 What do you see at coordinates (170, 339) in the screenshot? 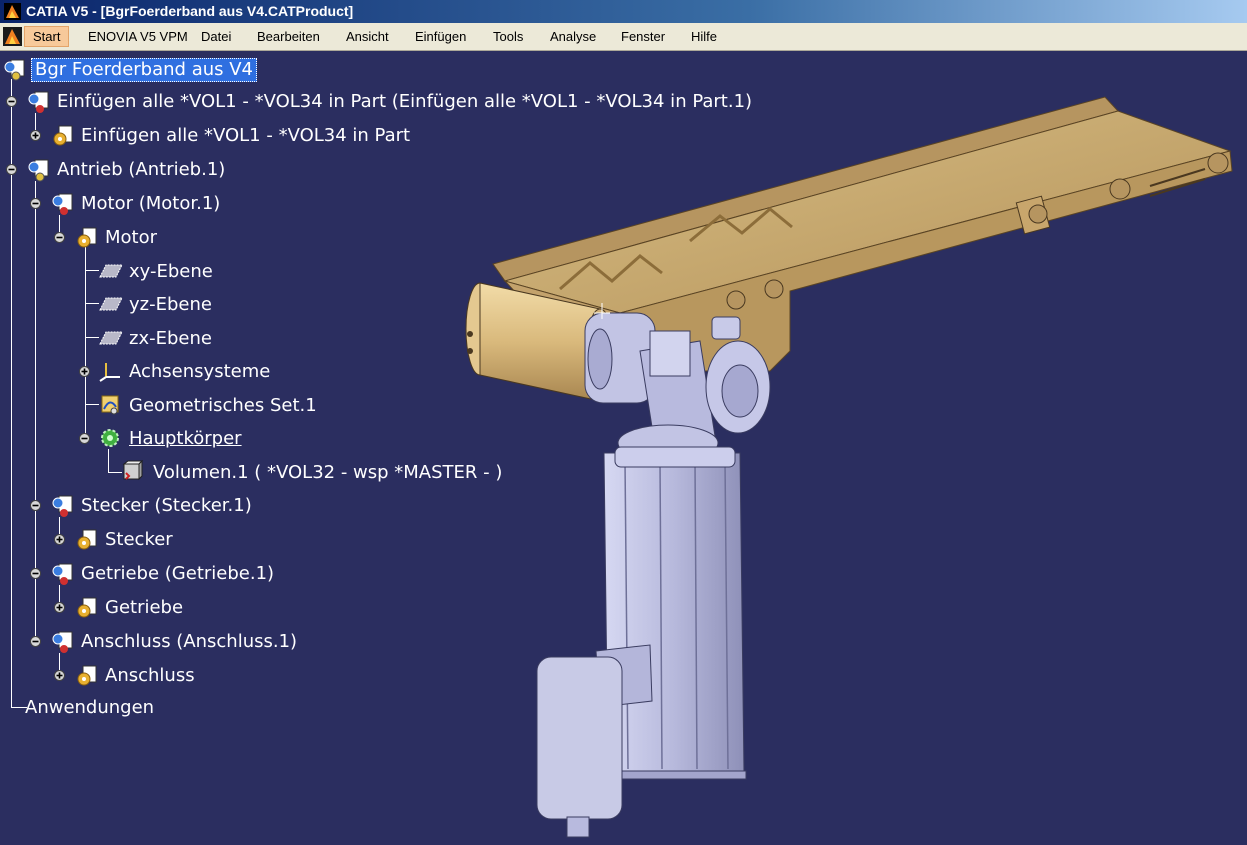
I see `tree-node-label: zx-Ebene` at bounding box center [170, 339].